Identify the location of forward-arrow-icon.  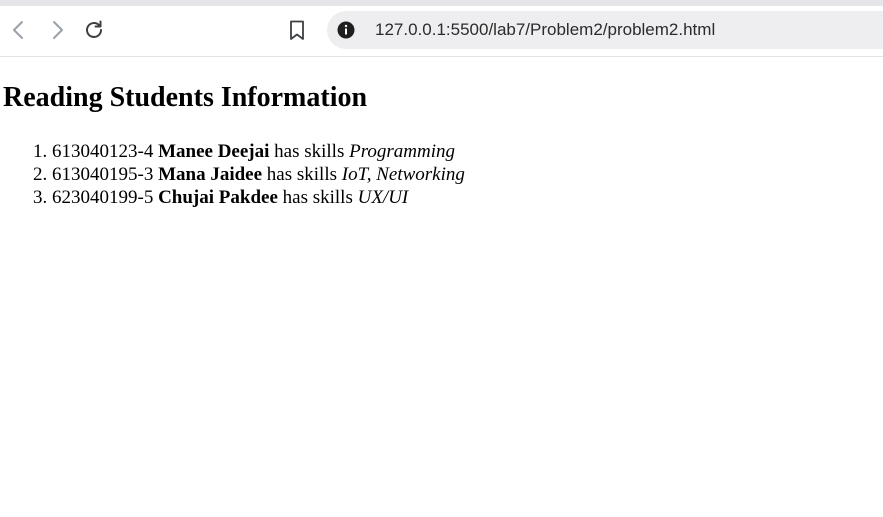
(58, 30).